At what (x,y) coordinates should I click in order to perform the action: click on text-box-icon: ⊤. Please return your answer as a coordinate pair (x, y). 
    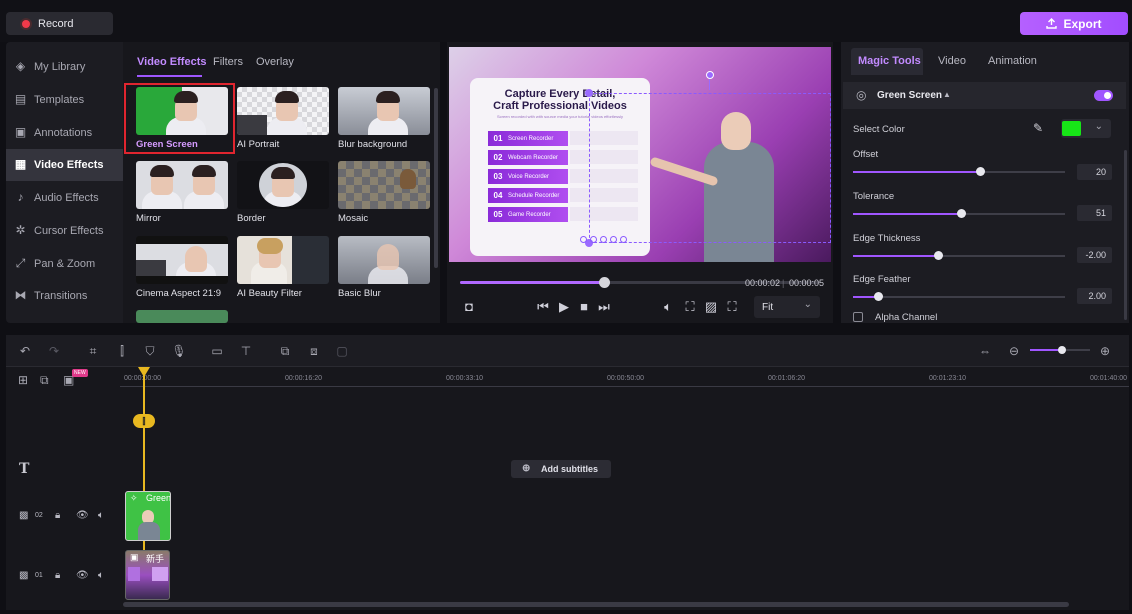
    Looking at the image, I should click on (246, 351).